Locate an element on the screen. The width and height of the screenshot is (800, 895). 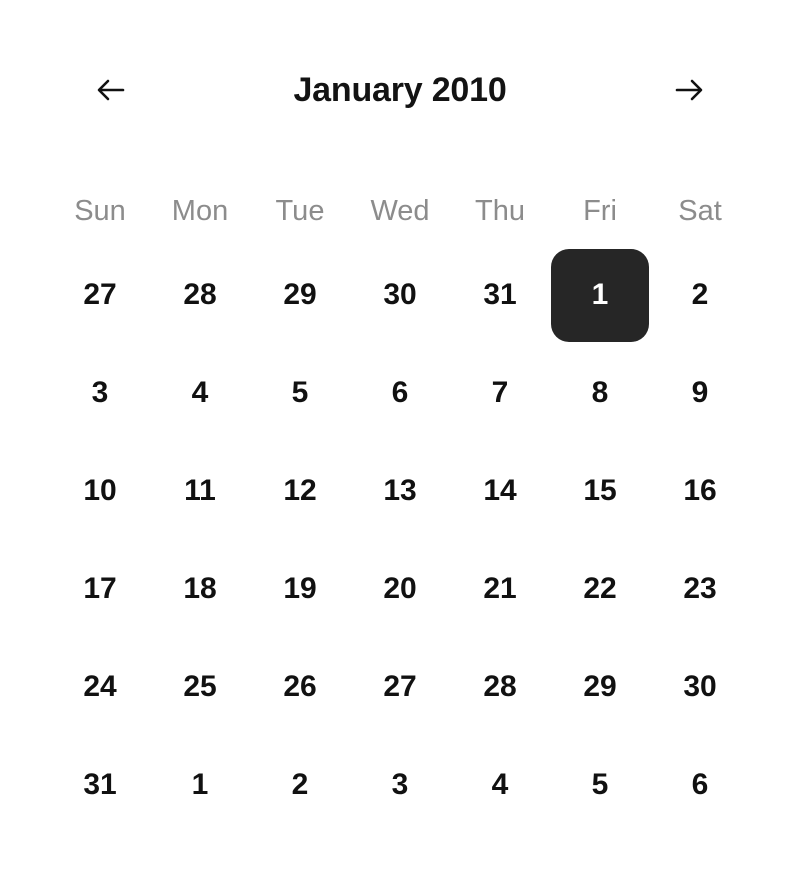
day-cell: 22 is located at coordinates (600, 589).